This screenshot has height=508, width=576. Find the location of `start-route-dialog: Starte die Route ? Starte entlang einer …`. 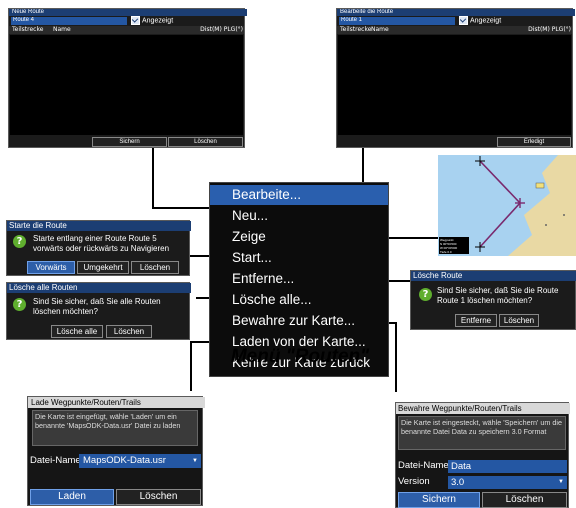

start-route-dialog: Starte die Route ? Starte entlang einer … is located at coordinates (98, 248).